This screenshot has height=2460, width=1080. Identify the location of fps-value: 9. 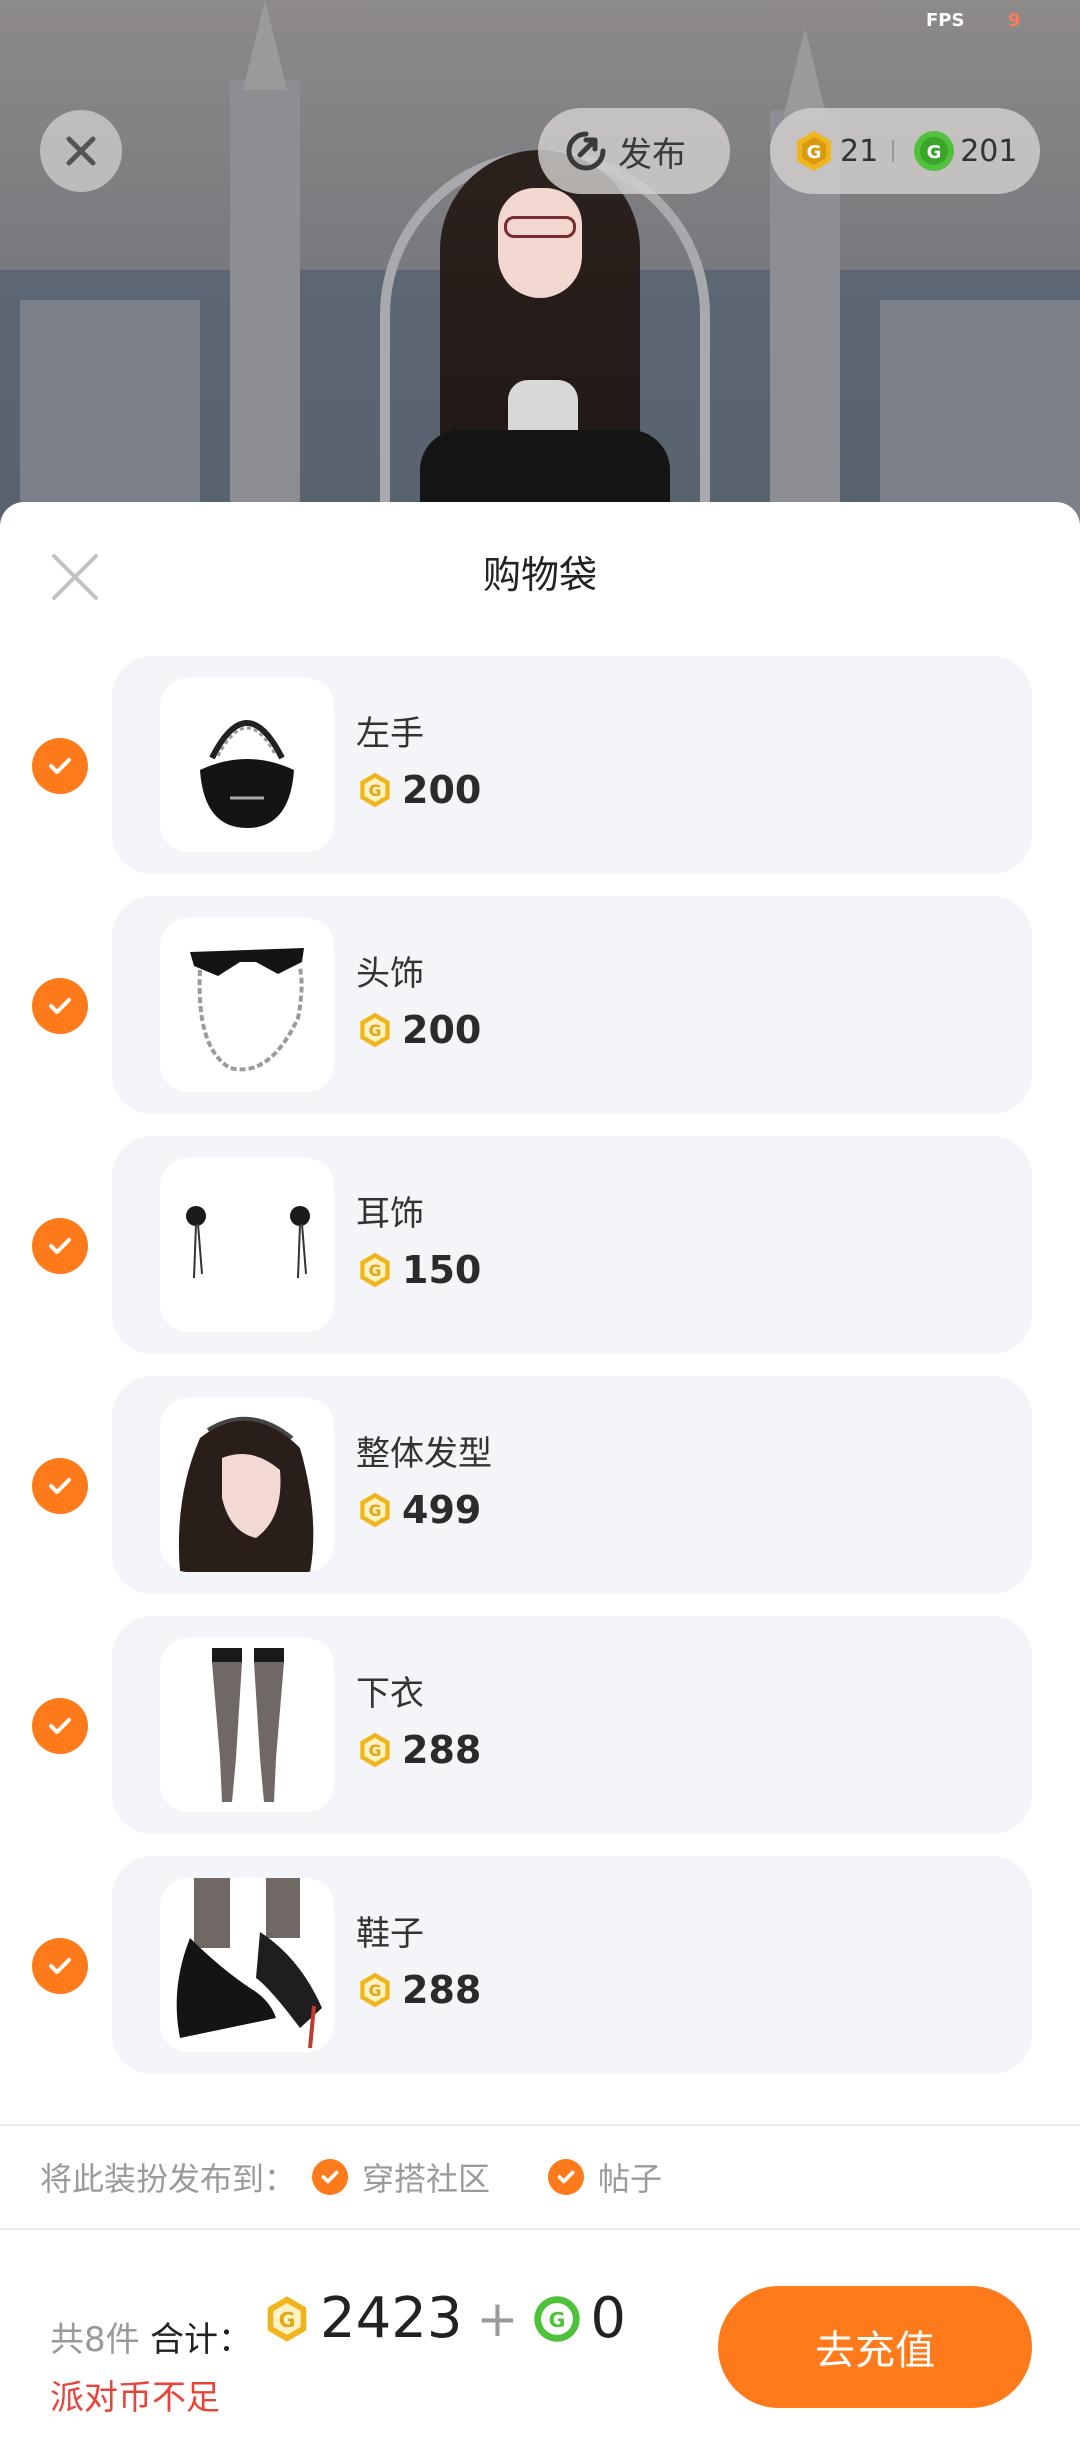
(1014, 20).